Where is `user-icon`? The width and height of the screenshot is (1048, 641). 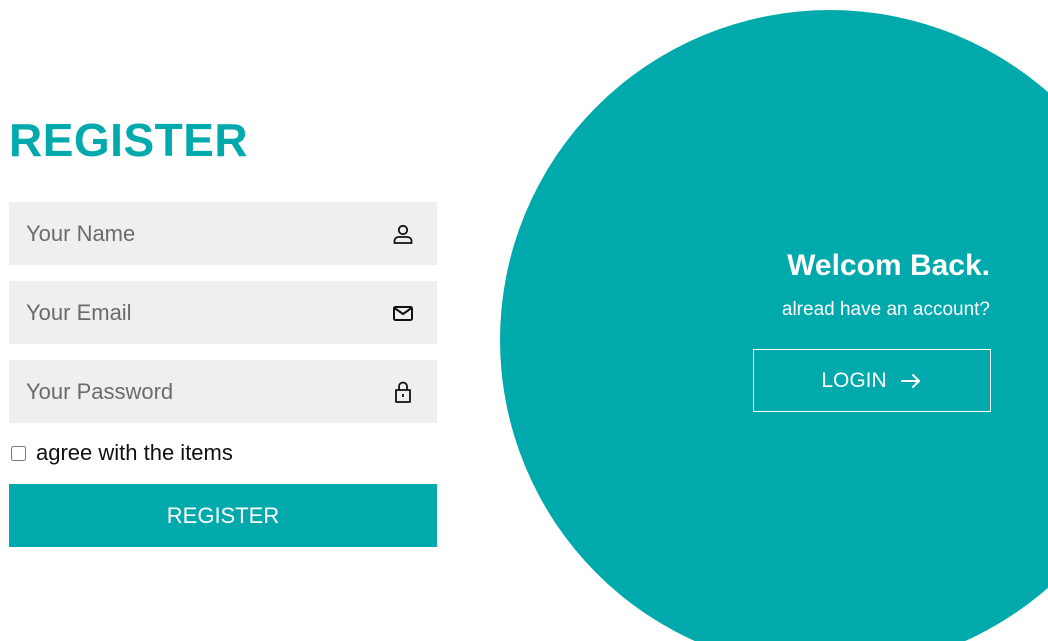 user-icon is located at coordinates (403, 234).